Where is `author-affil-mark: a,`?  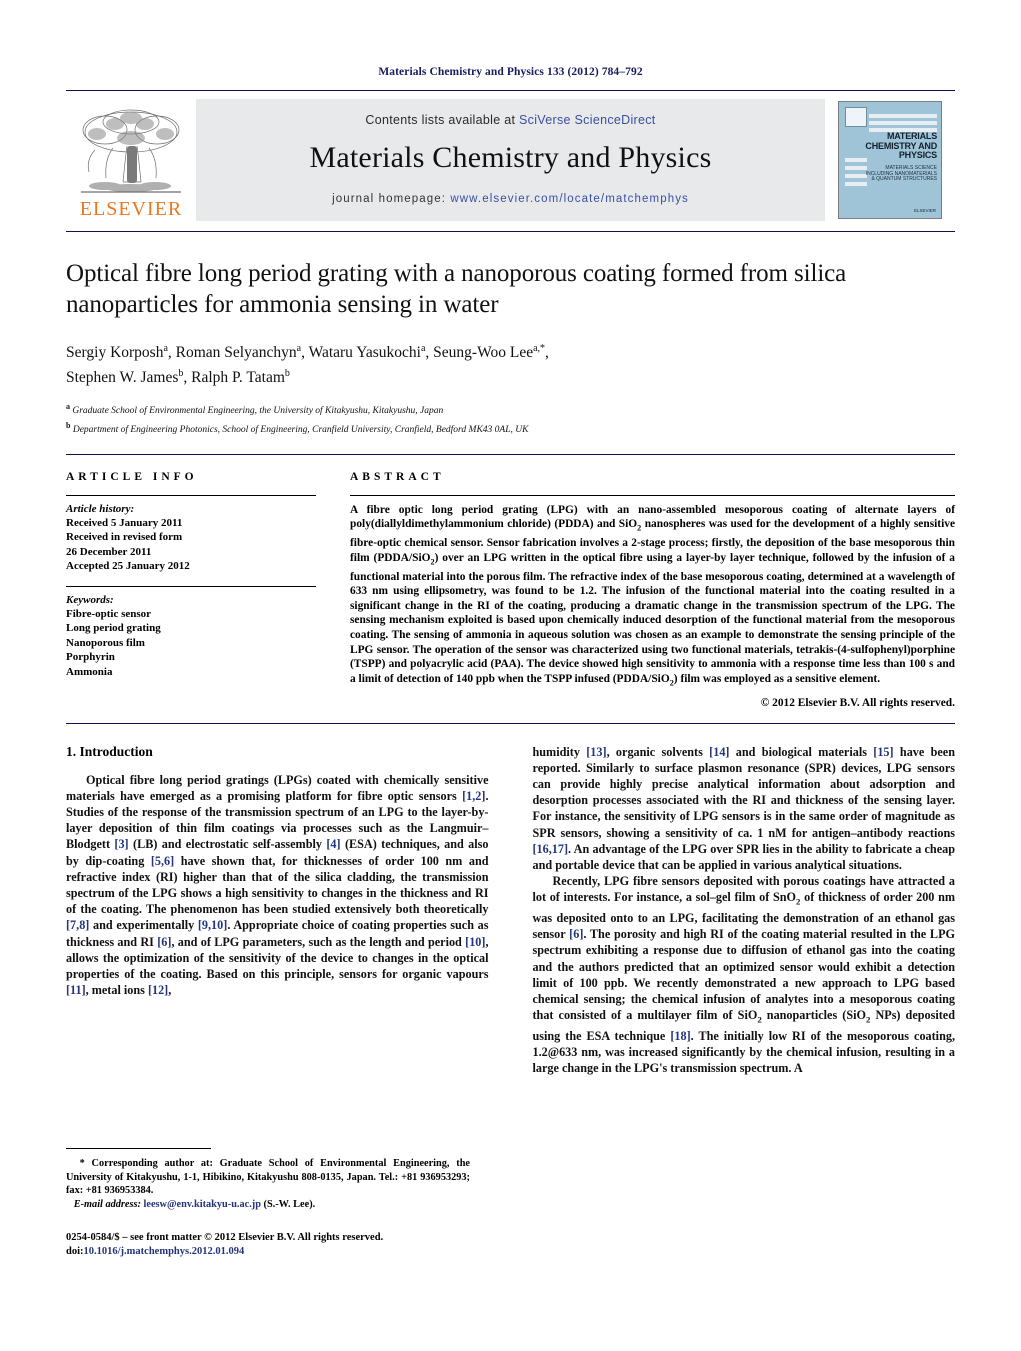 author-affil-mark: a, is located at coordinates (537, 348).